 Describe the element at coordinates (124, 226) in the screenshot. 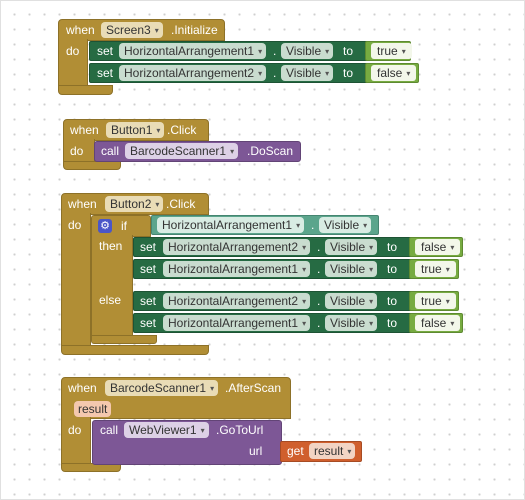

I see `if-keyword: if` at that location.